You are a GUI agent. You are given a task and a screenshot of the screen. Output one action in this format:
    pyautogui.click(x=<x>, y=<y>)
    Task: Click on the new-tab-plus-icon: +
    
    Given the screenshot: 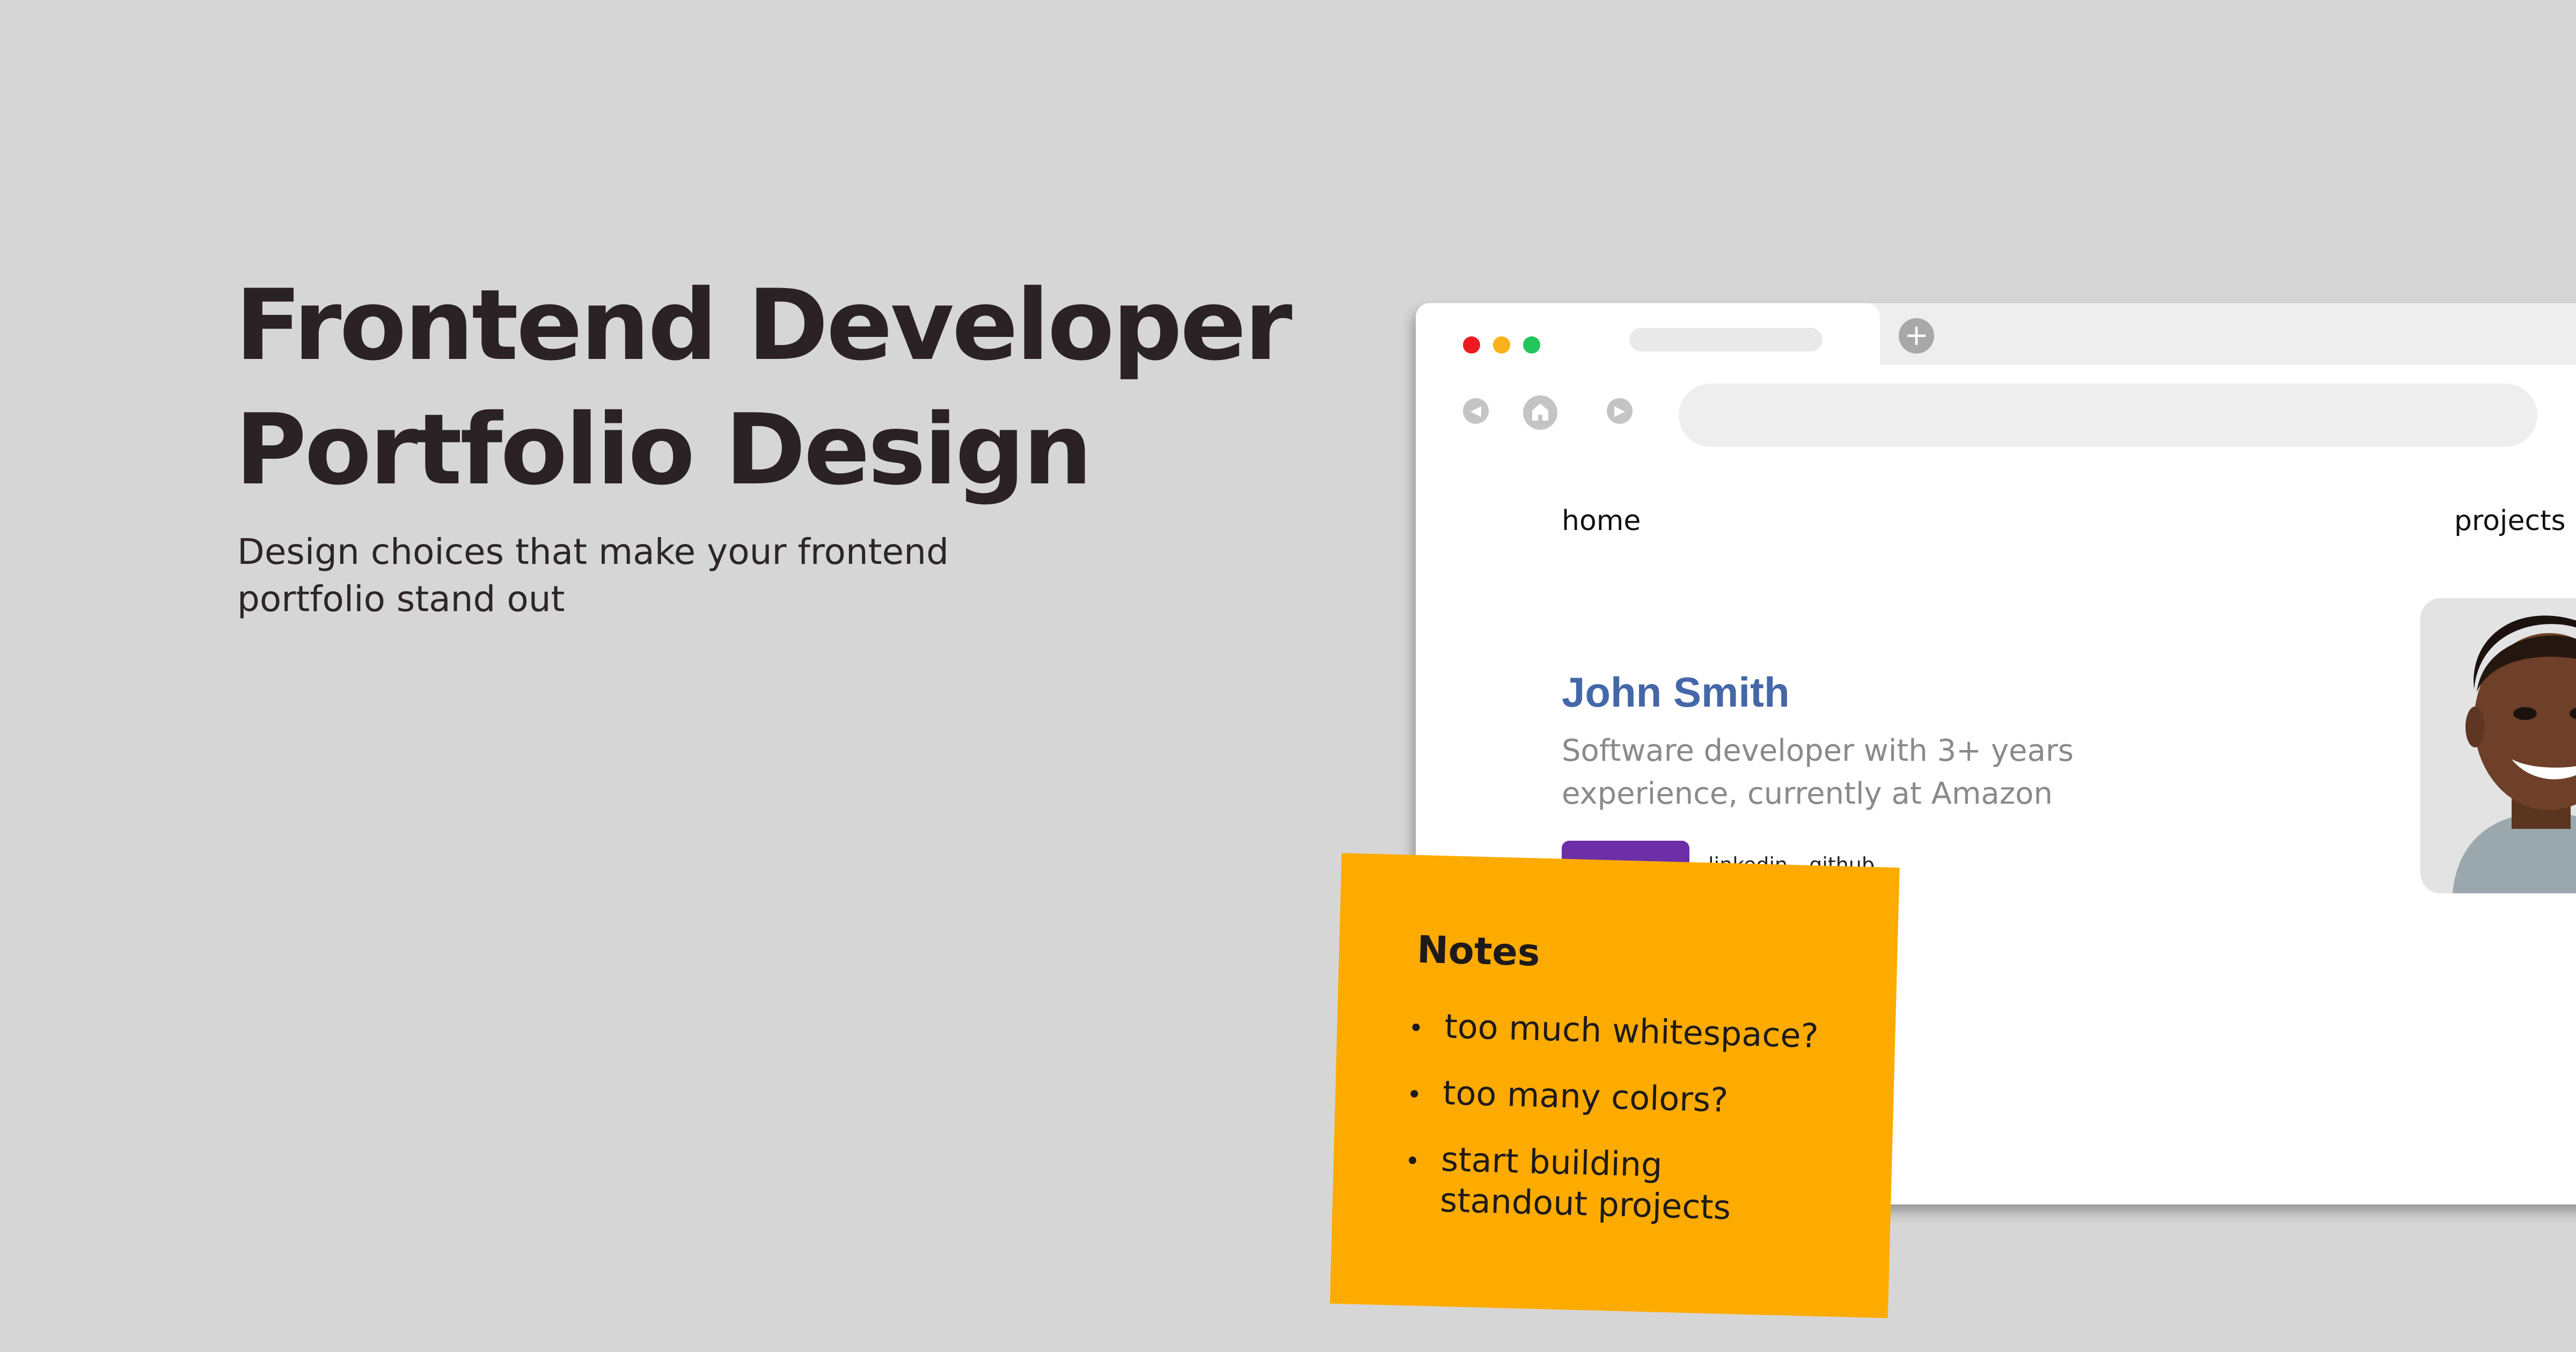 What is the action you would take?
    pyautogui.click(x=1916, y=336)
    